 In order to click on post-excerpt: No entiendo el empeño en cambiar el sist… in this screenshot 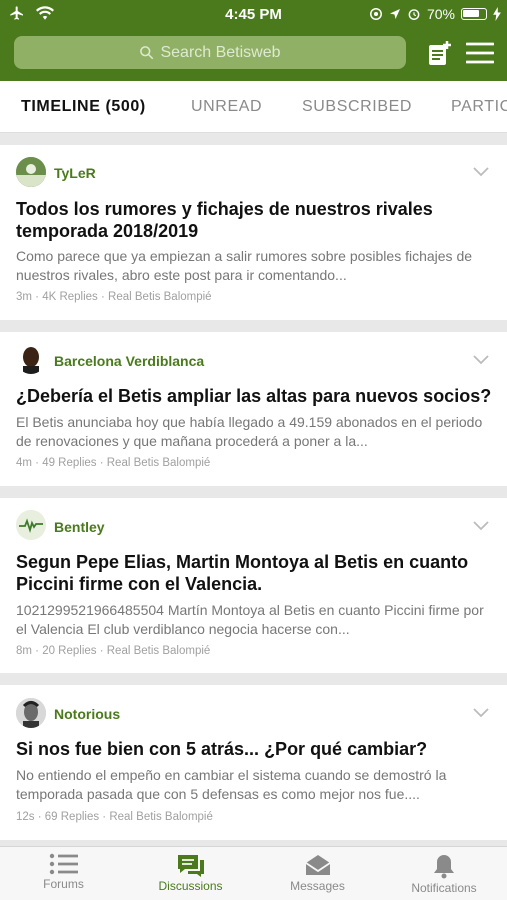, I will do `click(231, 784)`.